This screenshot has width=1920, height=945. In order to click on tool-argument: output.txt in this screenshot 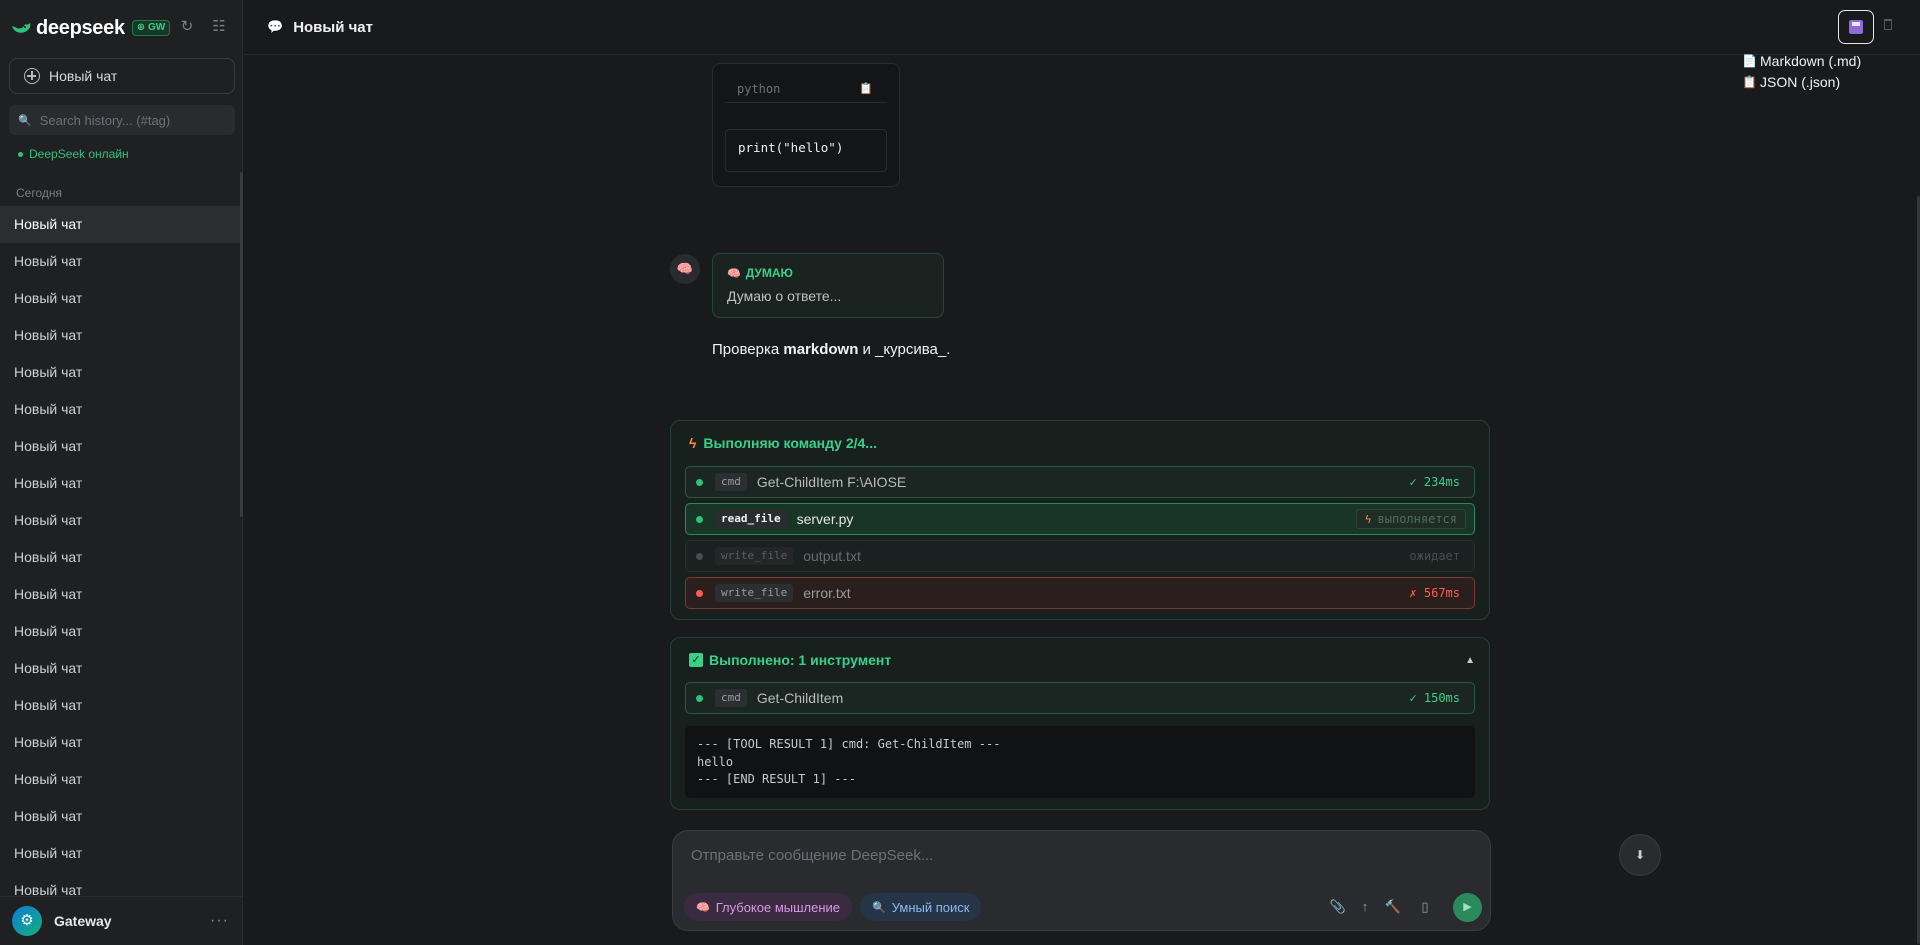, I will do `click(832, 556)`.